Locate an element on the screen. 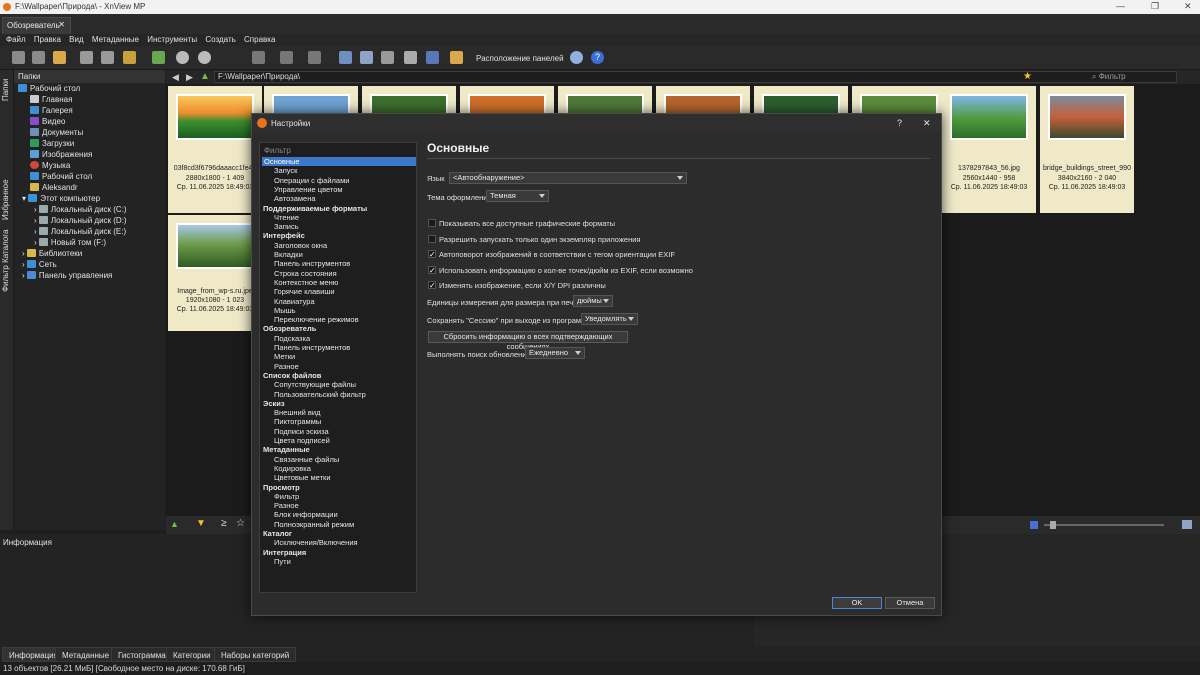  nav-item: Обозреватель is located at coordinates (339, 328).